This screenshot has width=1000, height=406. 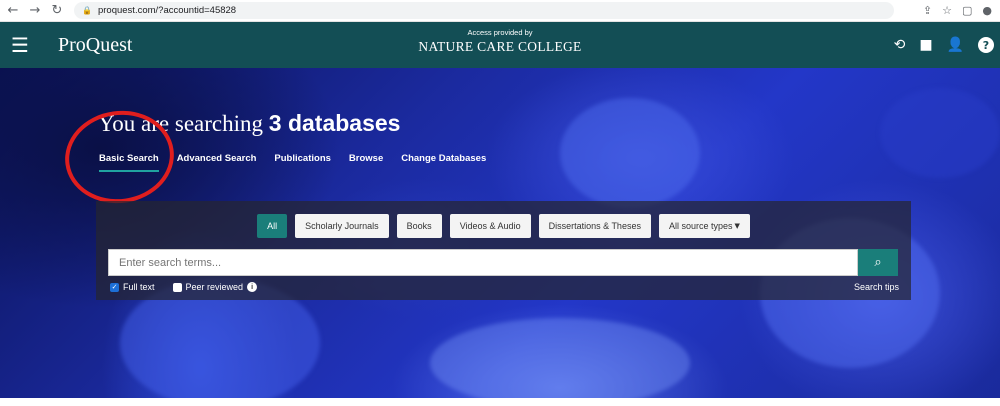 I want to click on filter-all-source-types-dropdown: All source types ▼, so click(x=704, y=226).